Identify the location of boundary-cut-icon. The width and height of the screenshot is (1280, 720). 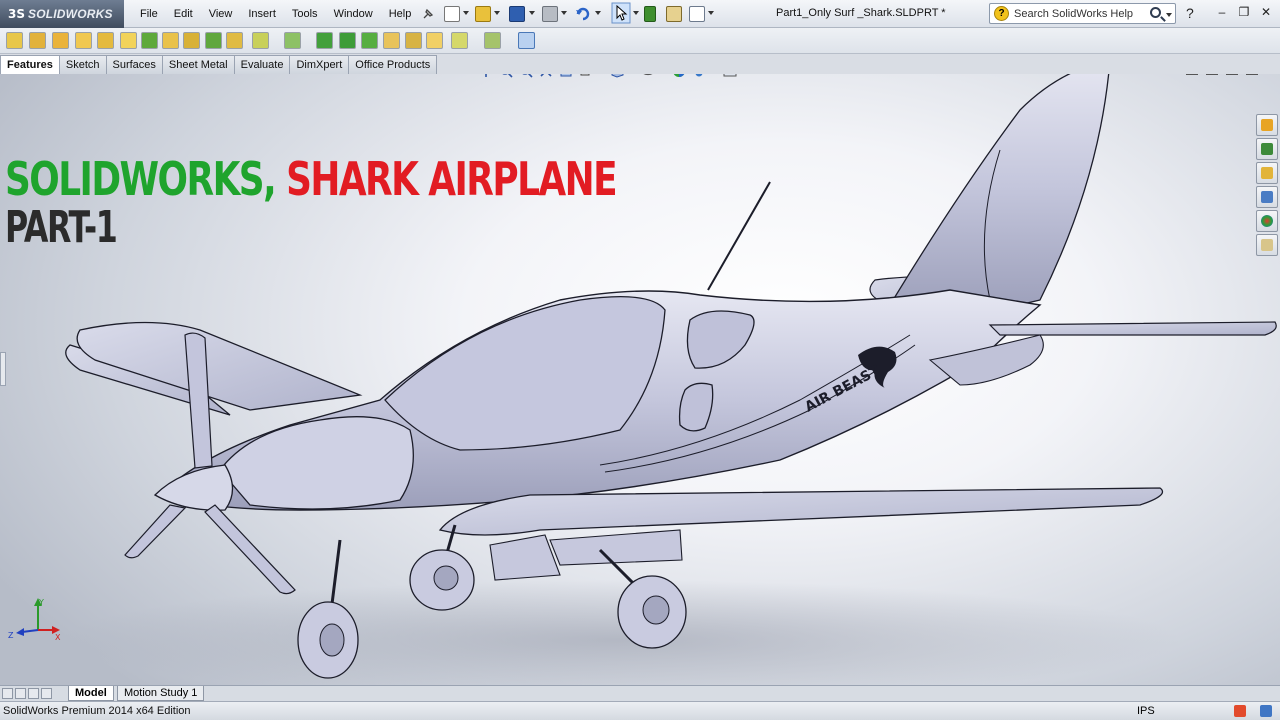
(234, 40).